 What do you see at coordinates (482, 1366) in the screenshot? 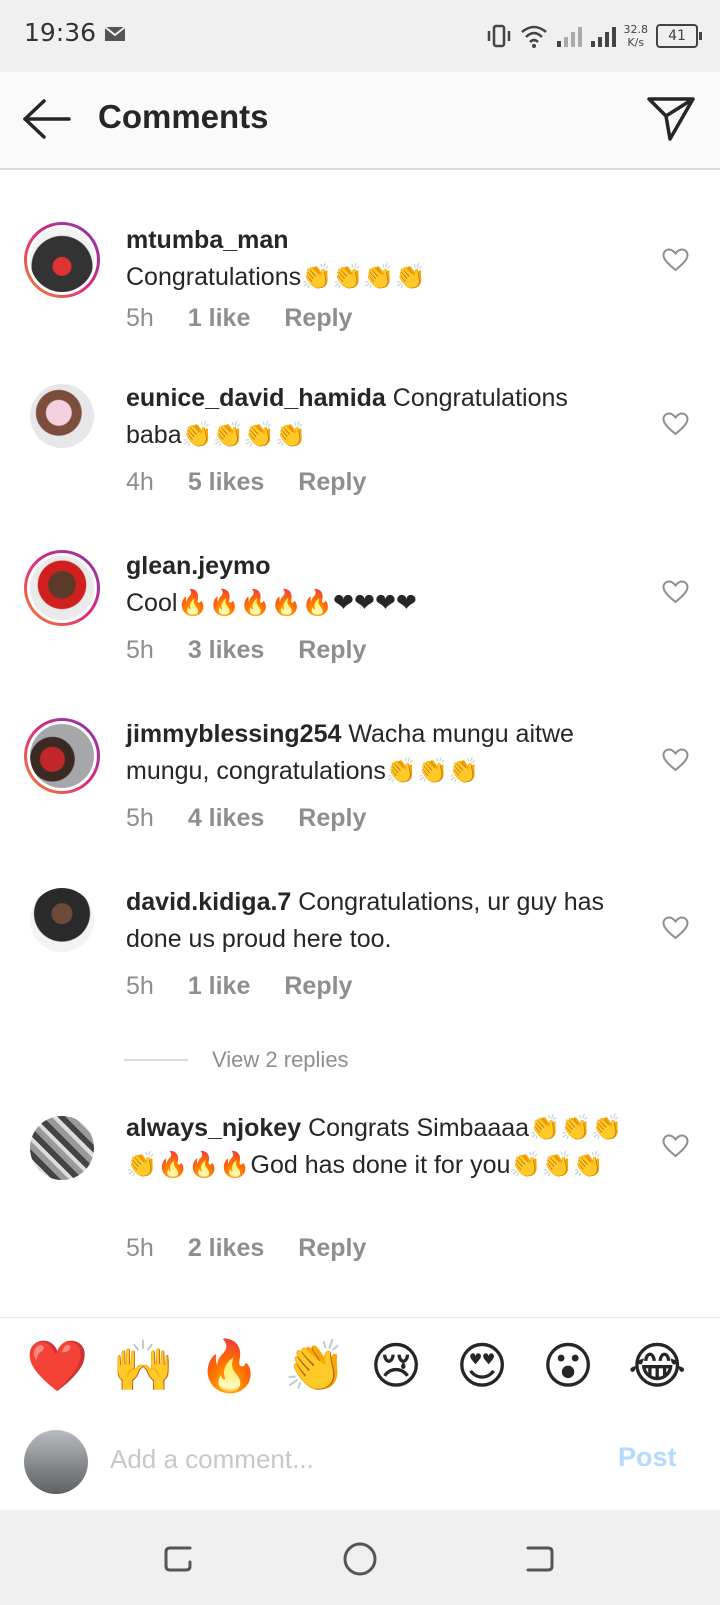
I see `emoji-heart-eyes-button: 😍` at bounding box center [482, 1366].